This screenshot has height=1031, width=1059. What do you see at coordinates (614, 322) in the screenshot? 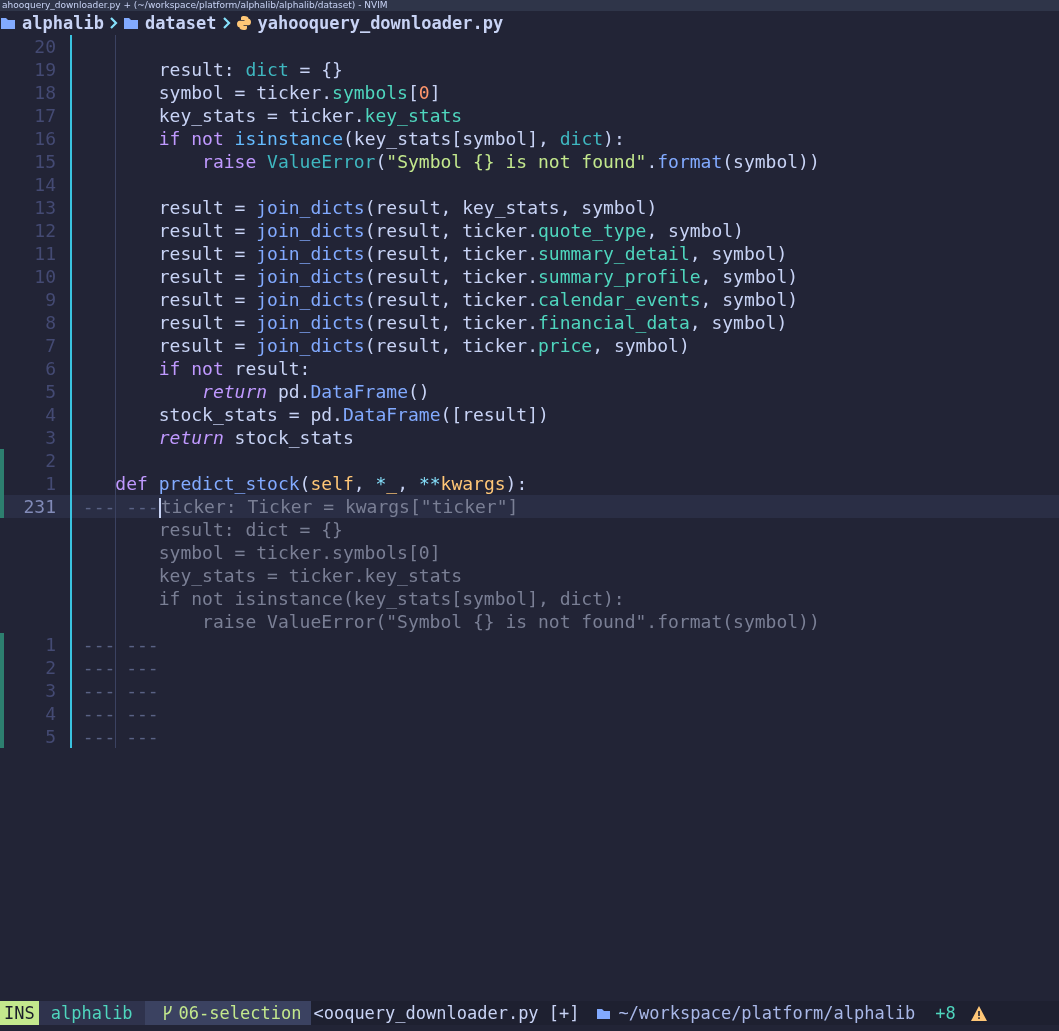
I see `code-token: financial_data` at bounding box center [614, 322].